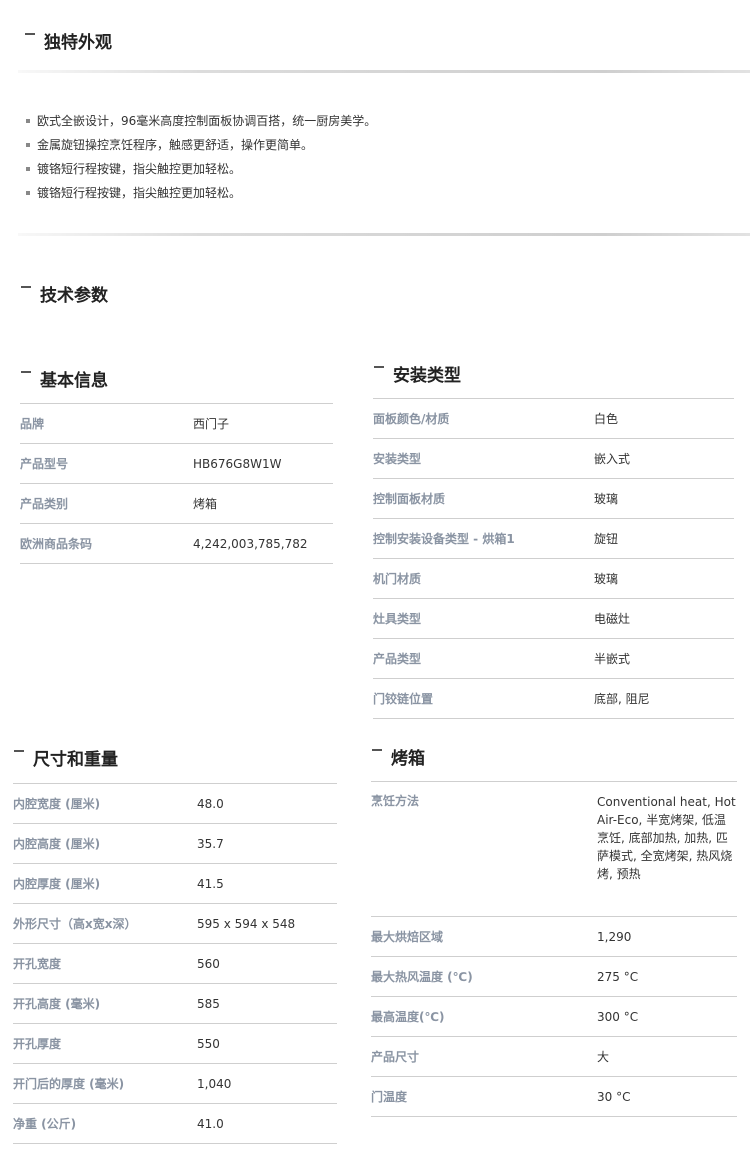  Describe the element at coordinates (74, 296) in the screenshot. I see `specs-title: 技术参数` at that location.